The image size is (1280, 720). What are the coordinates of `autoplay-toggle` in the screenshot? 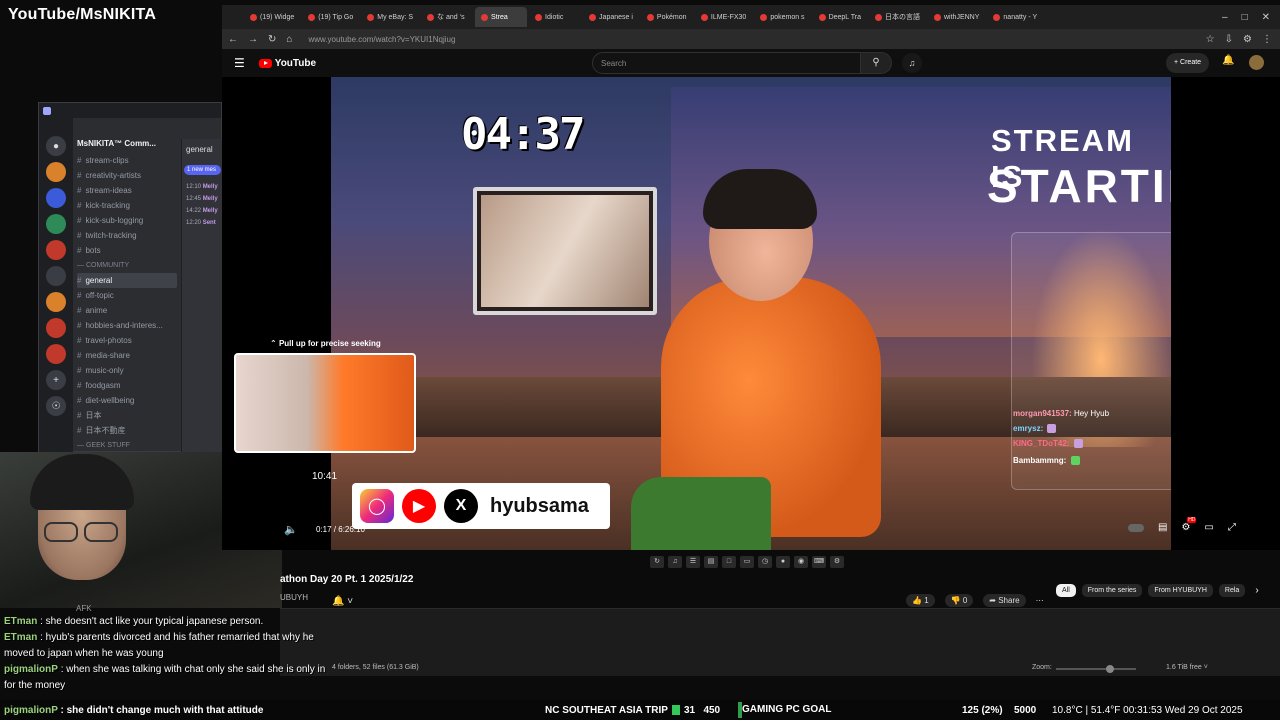 It's located at (1136, 528).